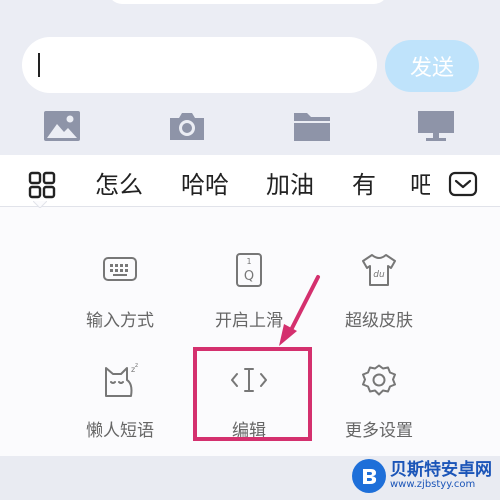  Describe the element at coordinates (369, 476) in the screenshot. I see `watermark-logo-icon` at that location.